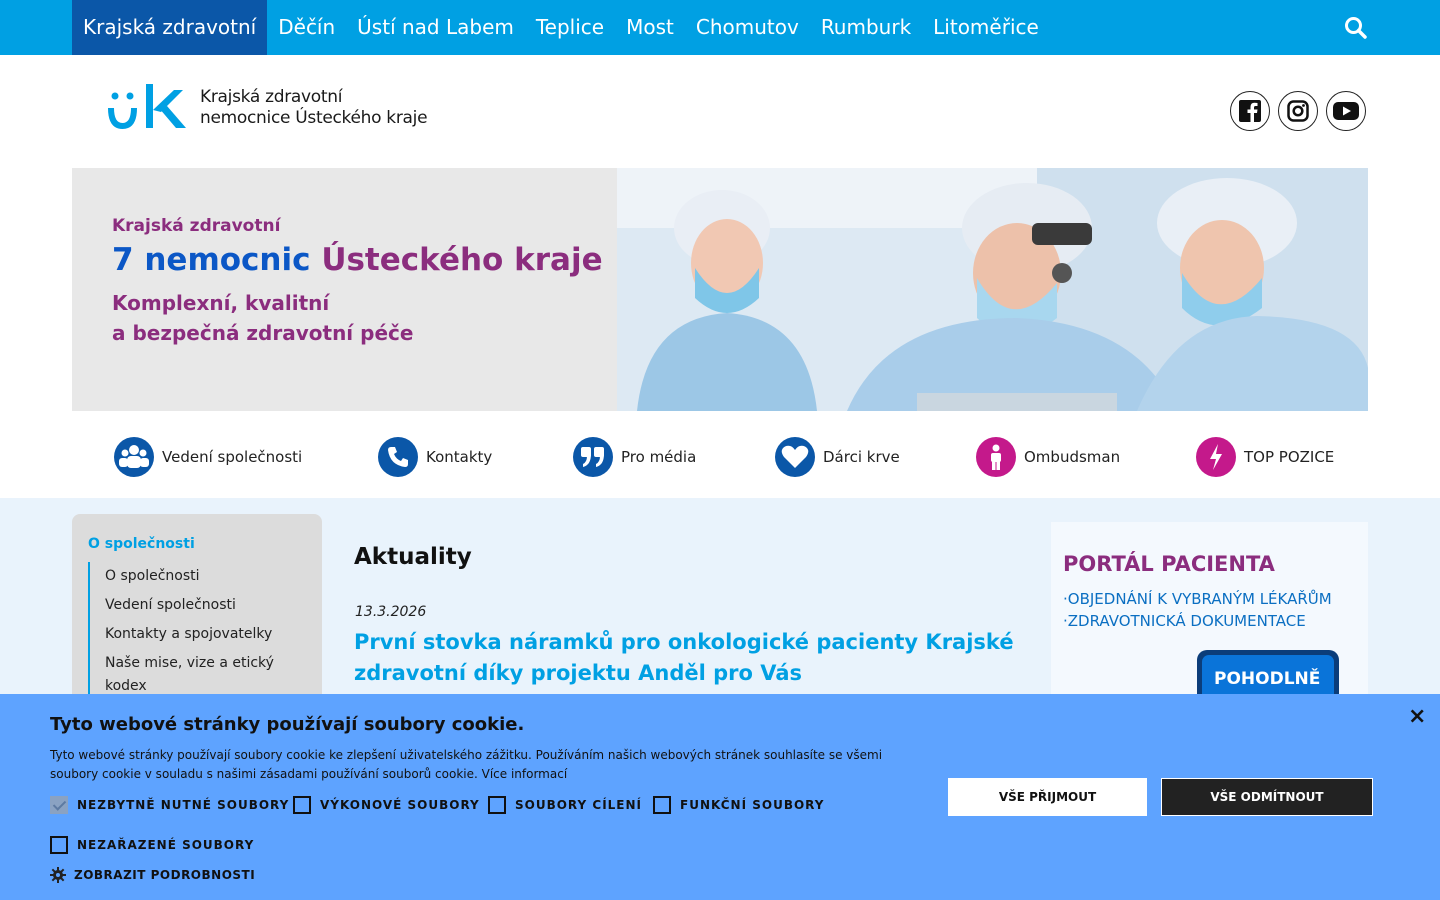 The image size is (1440, 900). I want to click on nav-item-usti-nad-labem: Ústí nad Labem, so click(435, 27).